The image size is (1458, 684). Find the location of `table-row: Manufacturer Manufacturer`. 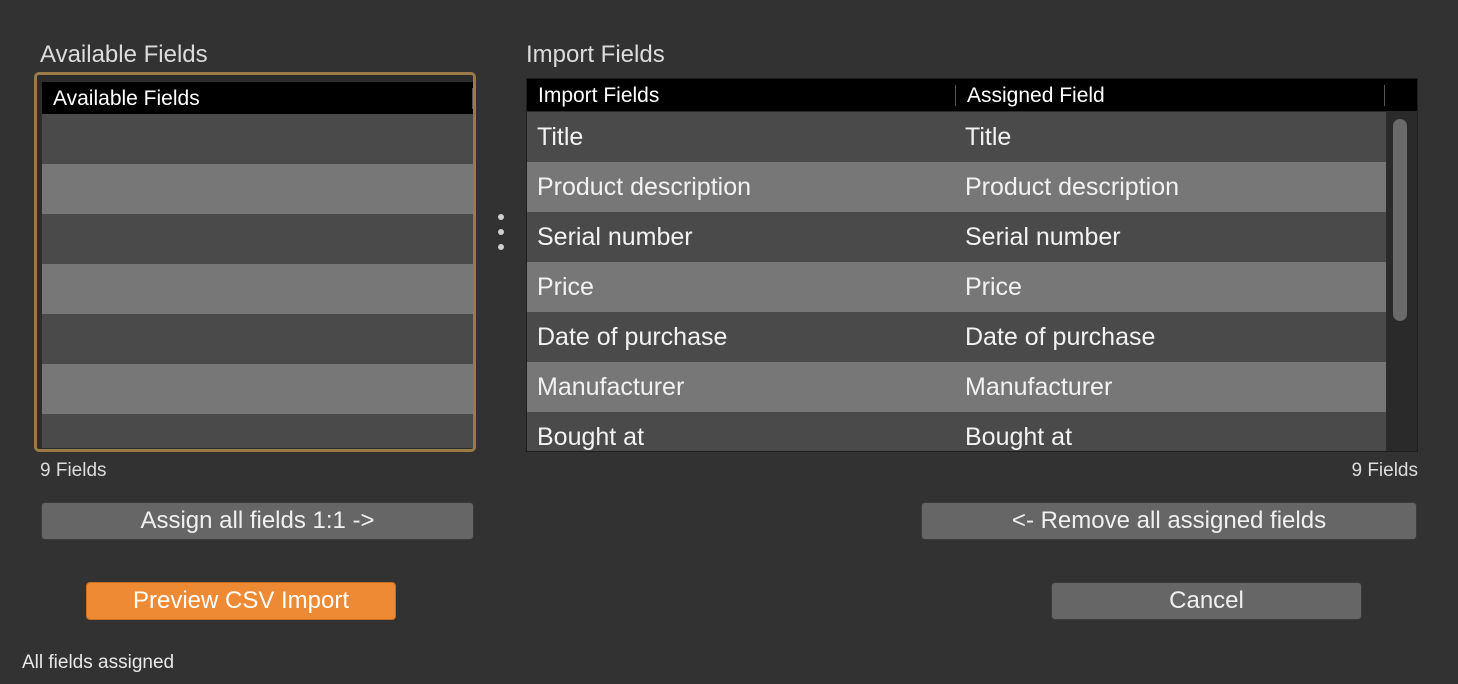

table-row: Manufacturer Manufacturer is located at coordinates (956, 387).